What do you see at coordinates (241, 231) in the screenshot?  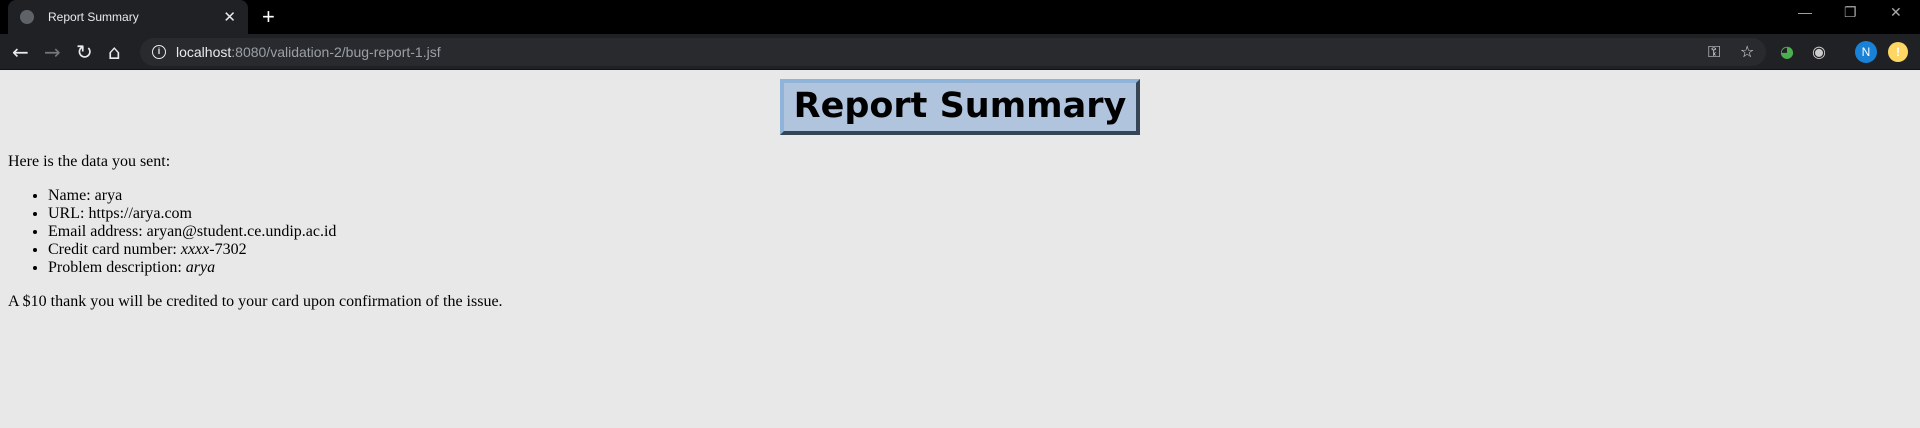 I see `item-value: aryan@student.ce.undip.ac.id` at bounding box center [241, 231].